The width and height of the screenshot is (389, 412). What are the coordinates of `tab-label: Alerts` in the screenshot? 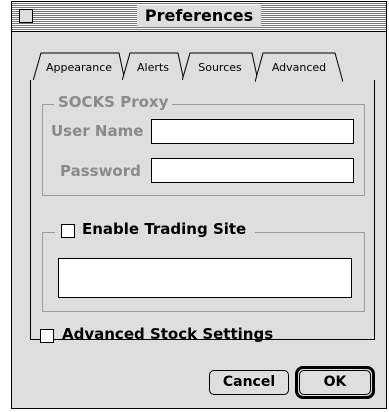 It's located at (153, 67).